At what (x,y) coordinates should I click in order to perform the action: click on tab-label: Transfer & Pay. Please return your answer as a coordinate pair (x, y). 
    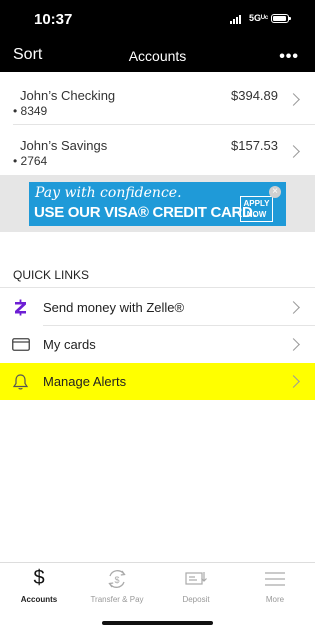
    Looking at the image, I should click on (117, 599).